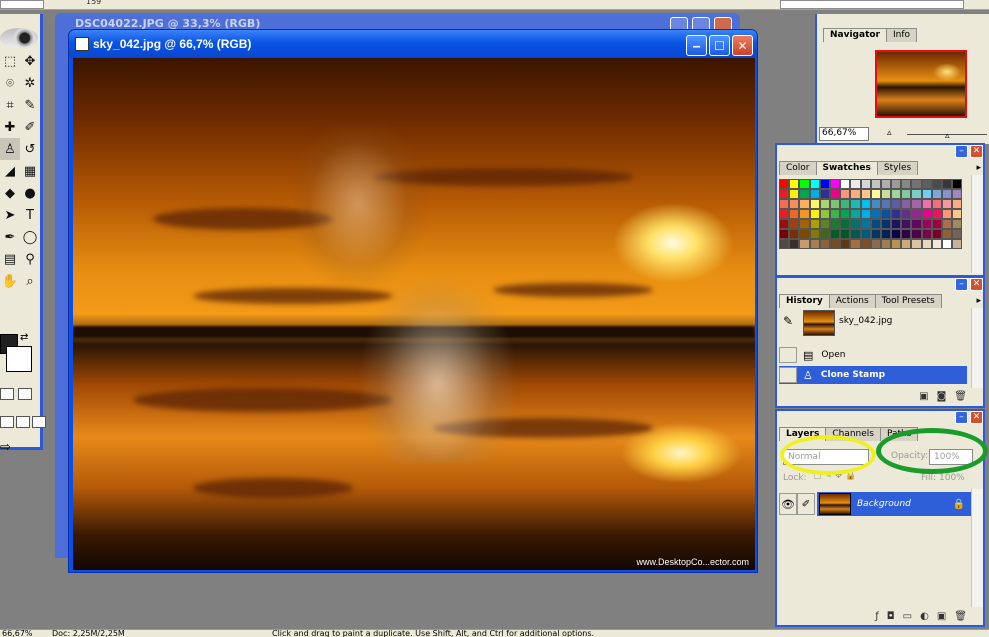  What do you see at coordinates (19, 359) in the screenshot?
I see `background-color` at bounding box center [19, 359].